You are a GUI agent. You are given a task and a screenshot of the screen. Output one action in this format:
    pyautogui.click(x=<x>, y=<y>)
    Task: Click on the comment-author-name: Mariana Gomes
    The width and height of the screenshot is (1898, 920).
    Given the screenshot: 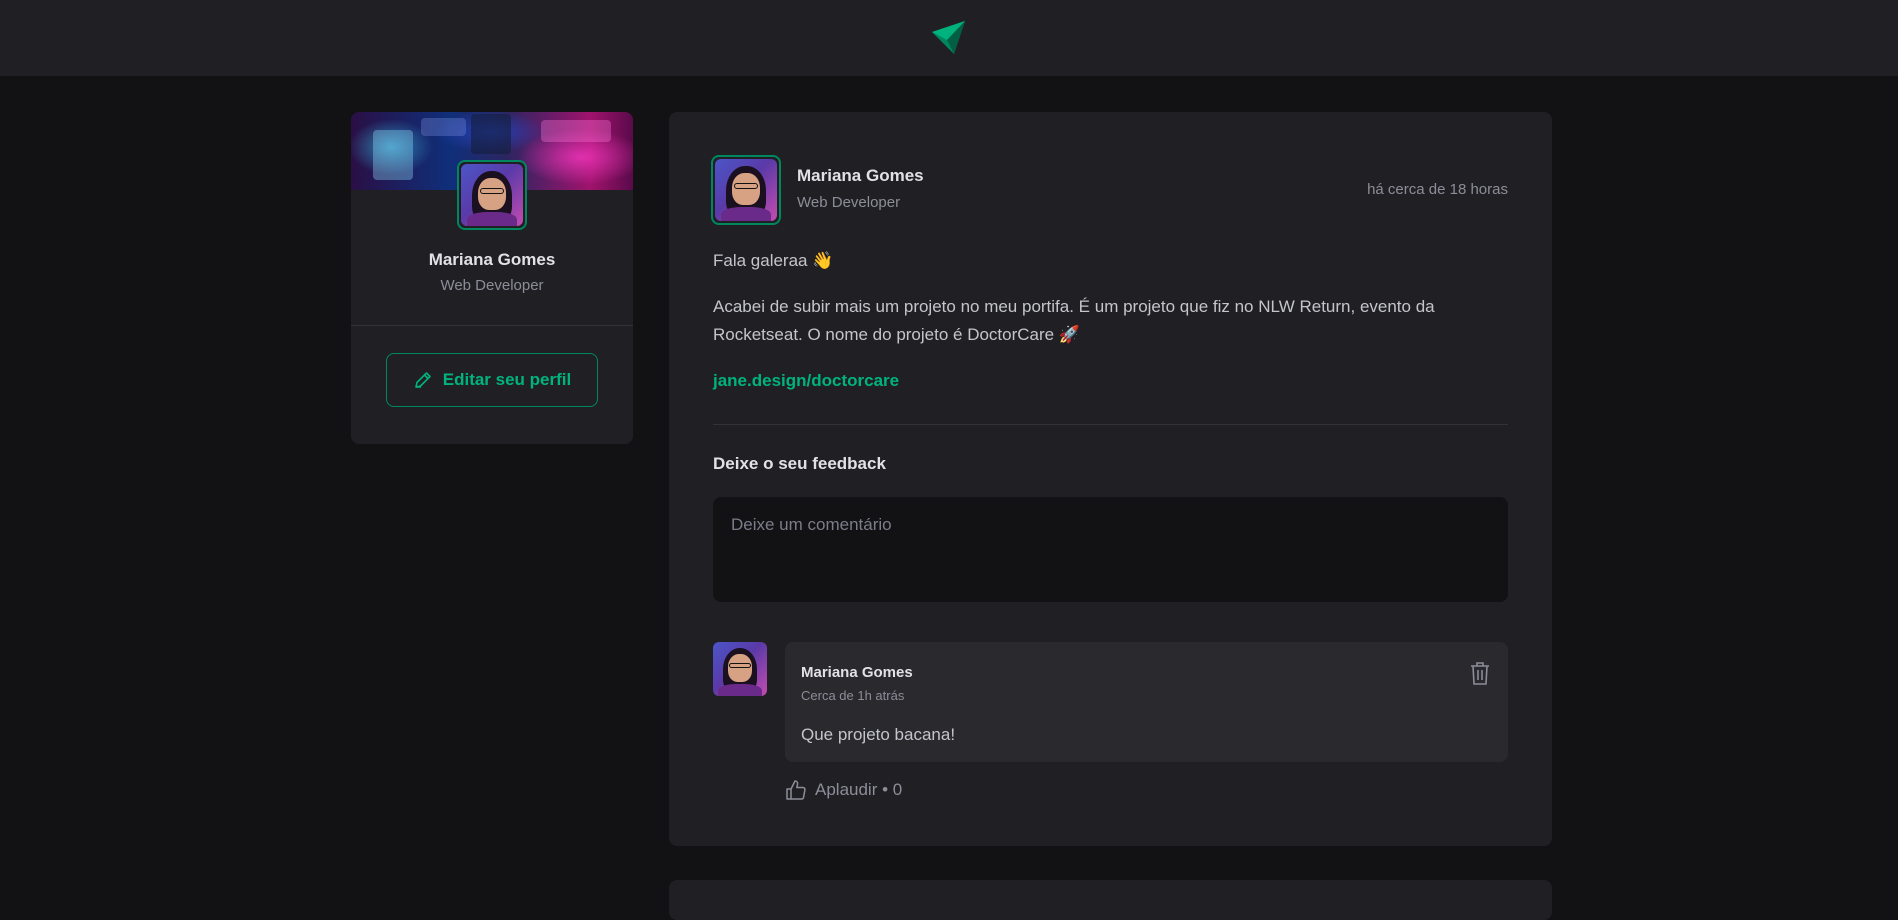 What is the action you would take?
    pyautogui.click(x=857, y=672)
    